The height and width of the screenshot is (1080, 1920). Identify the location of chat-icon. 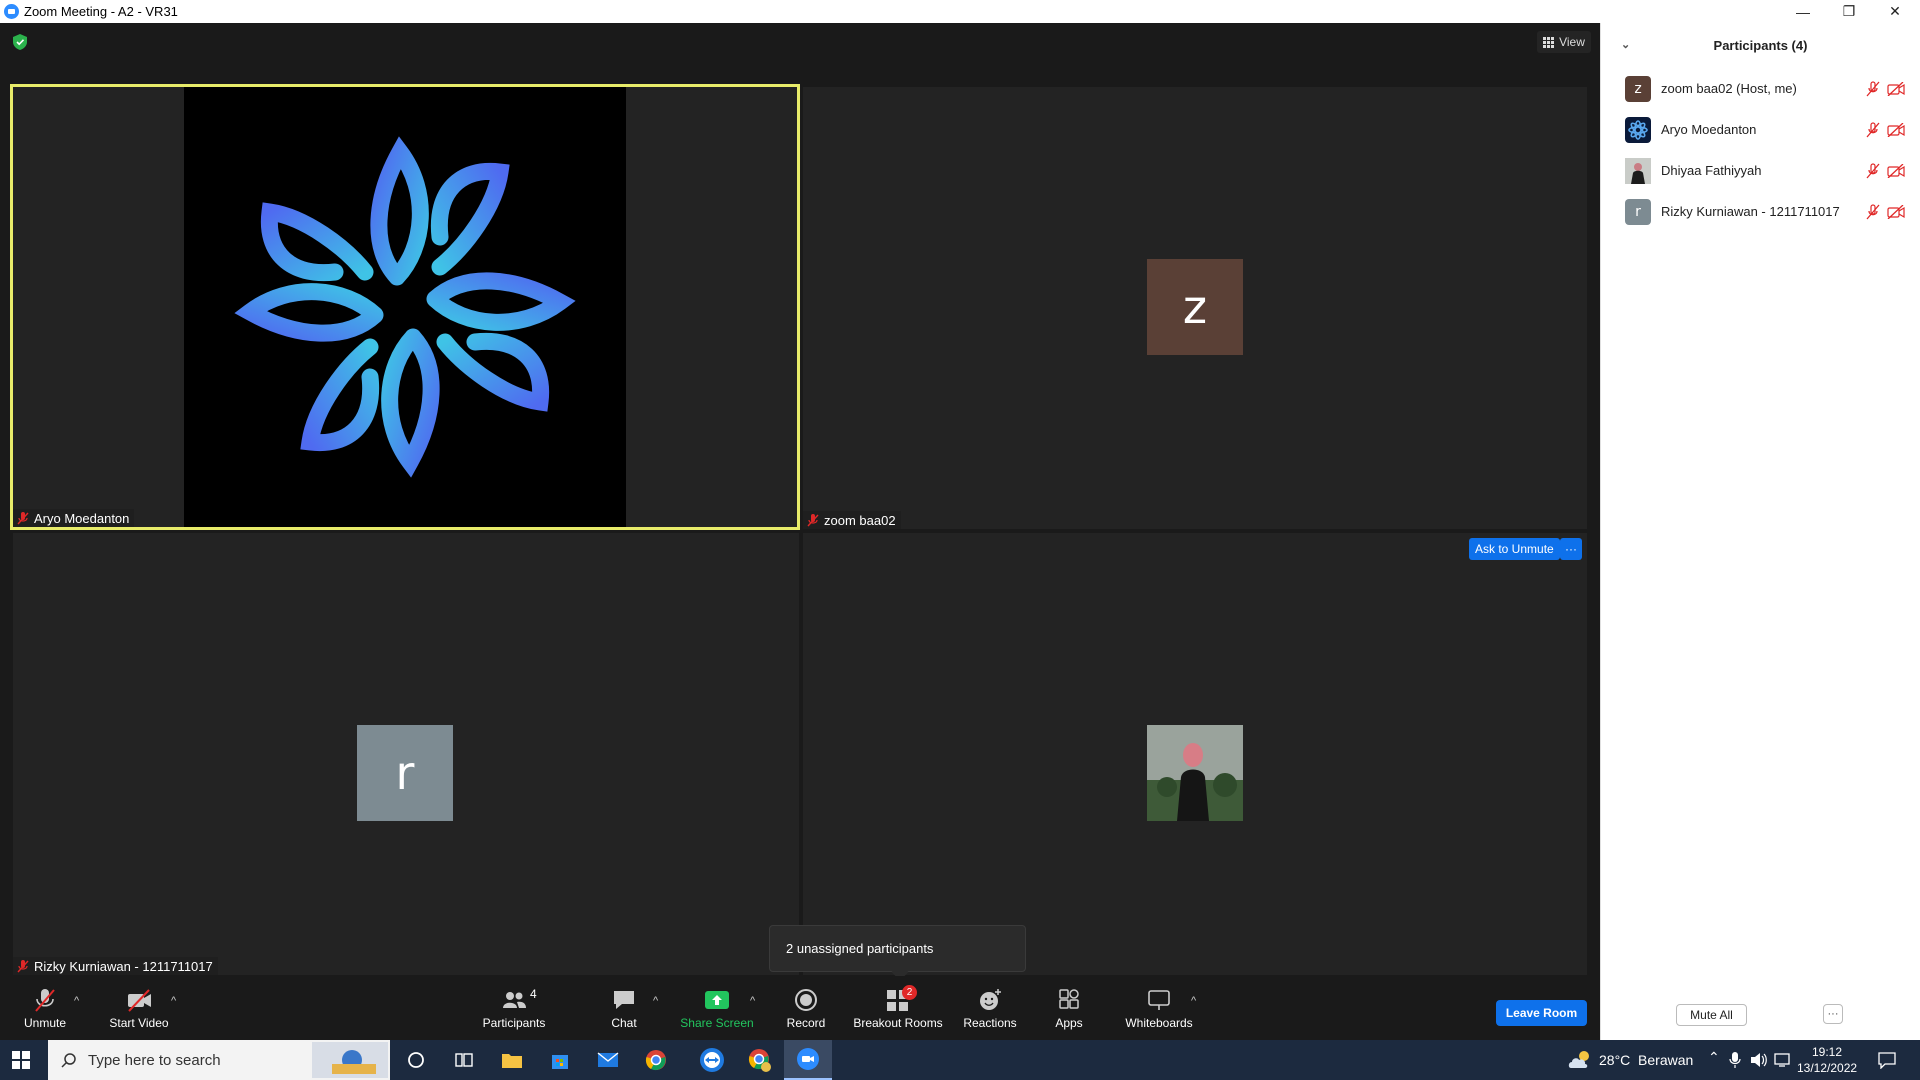
(624, 999).